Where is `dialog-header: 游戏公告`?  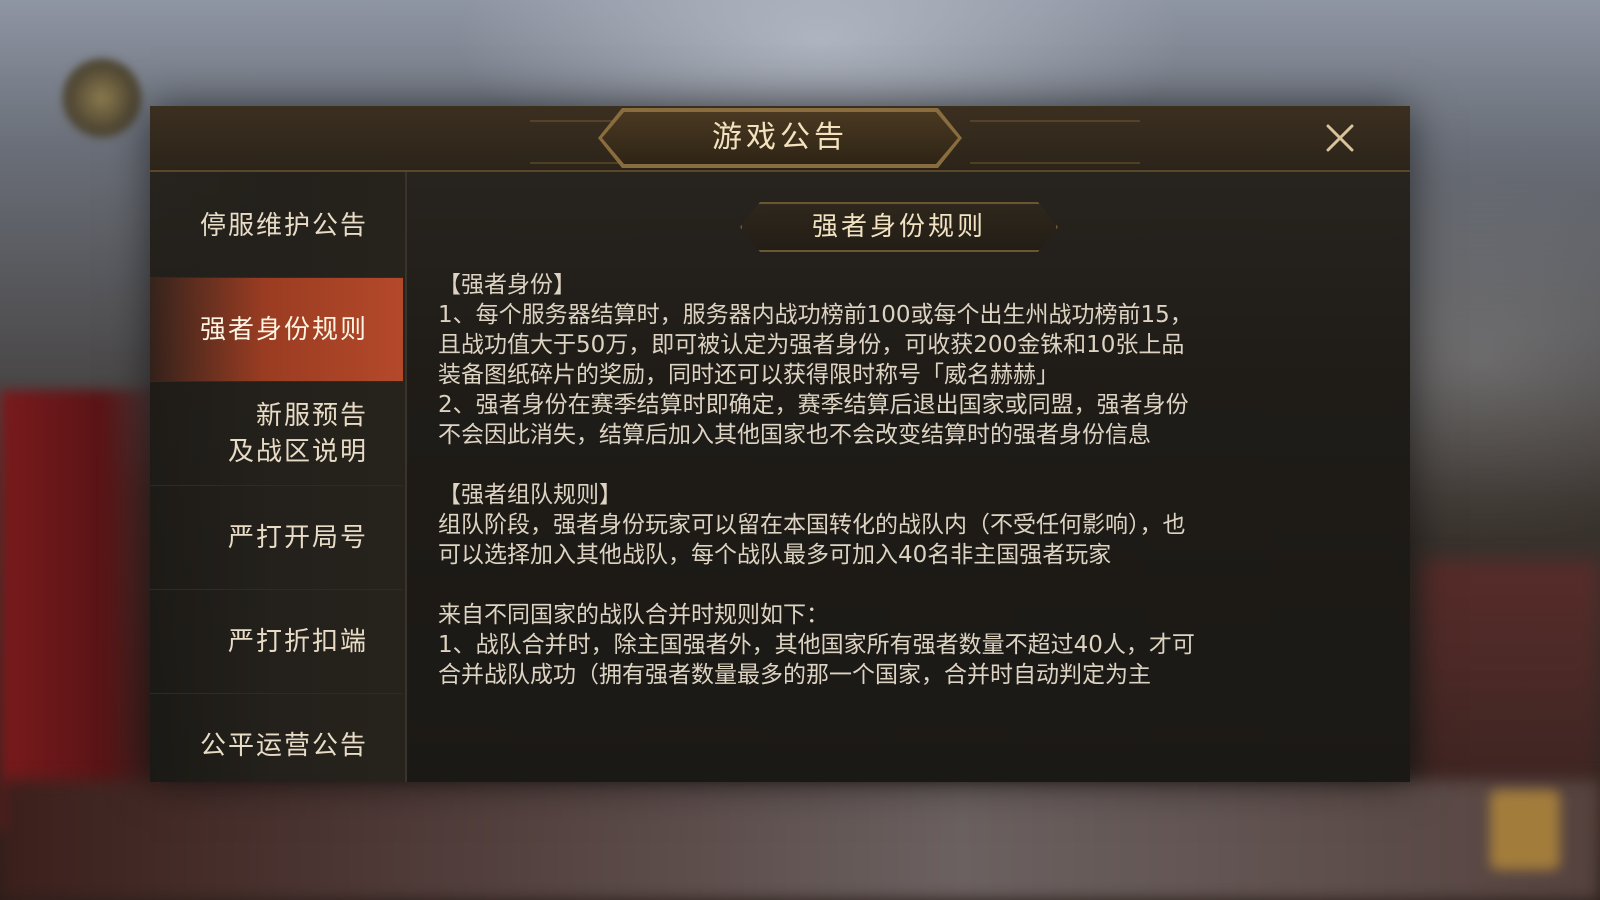
dialog-header: 游戏公告 is located at coordinates (780, 139).